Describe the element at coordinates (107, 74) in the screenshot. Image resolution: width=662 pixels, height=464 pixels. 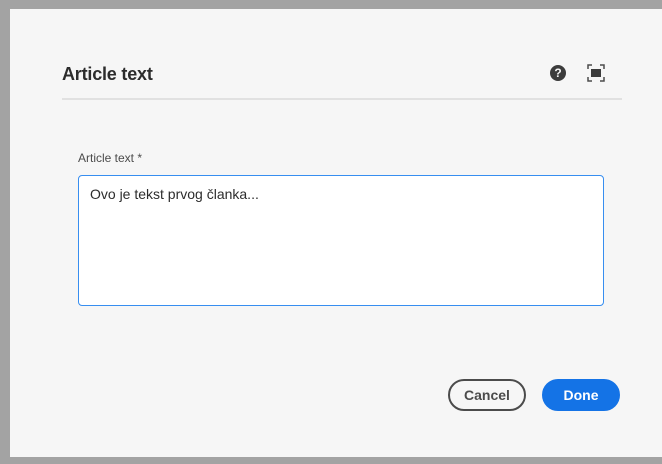
I see `dialog-title: Article text` at that location.